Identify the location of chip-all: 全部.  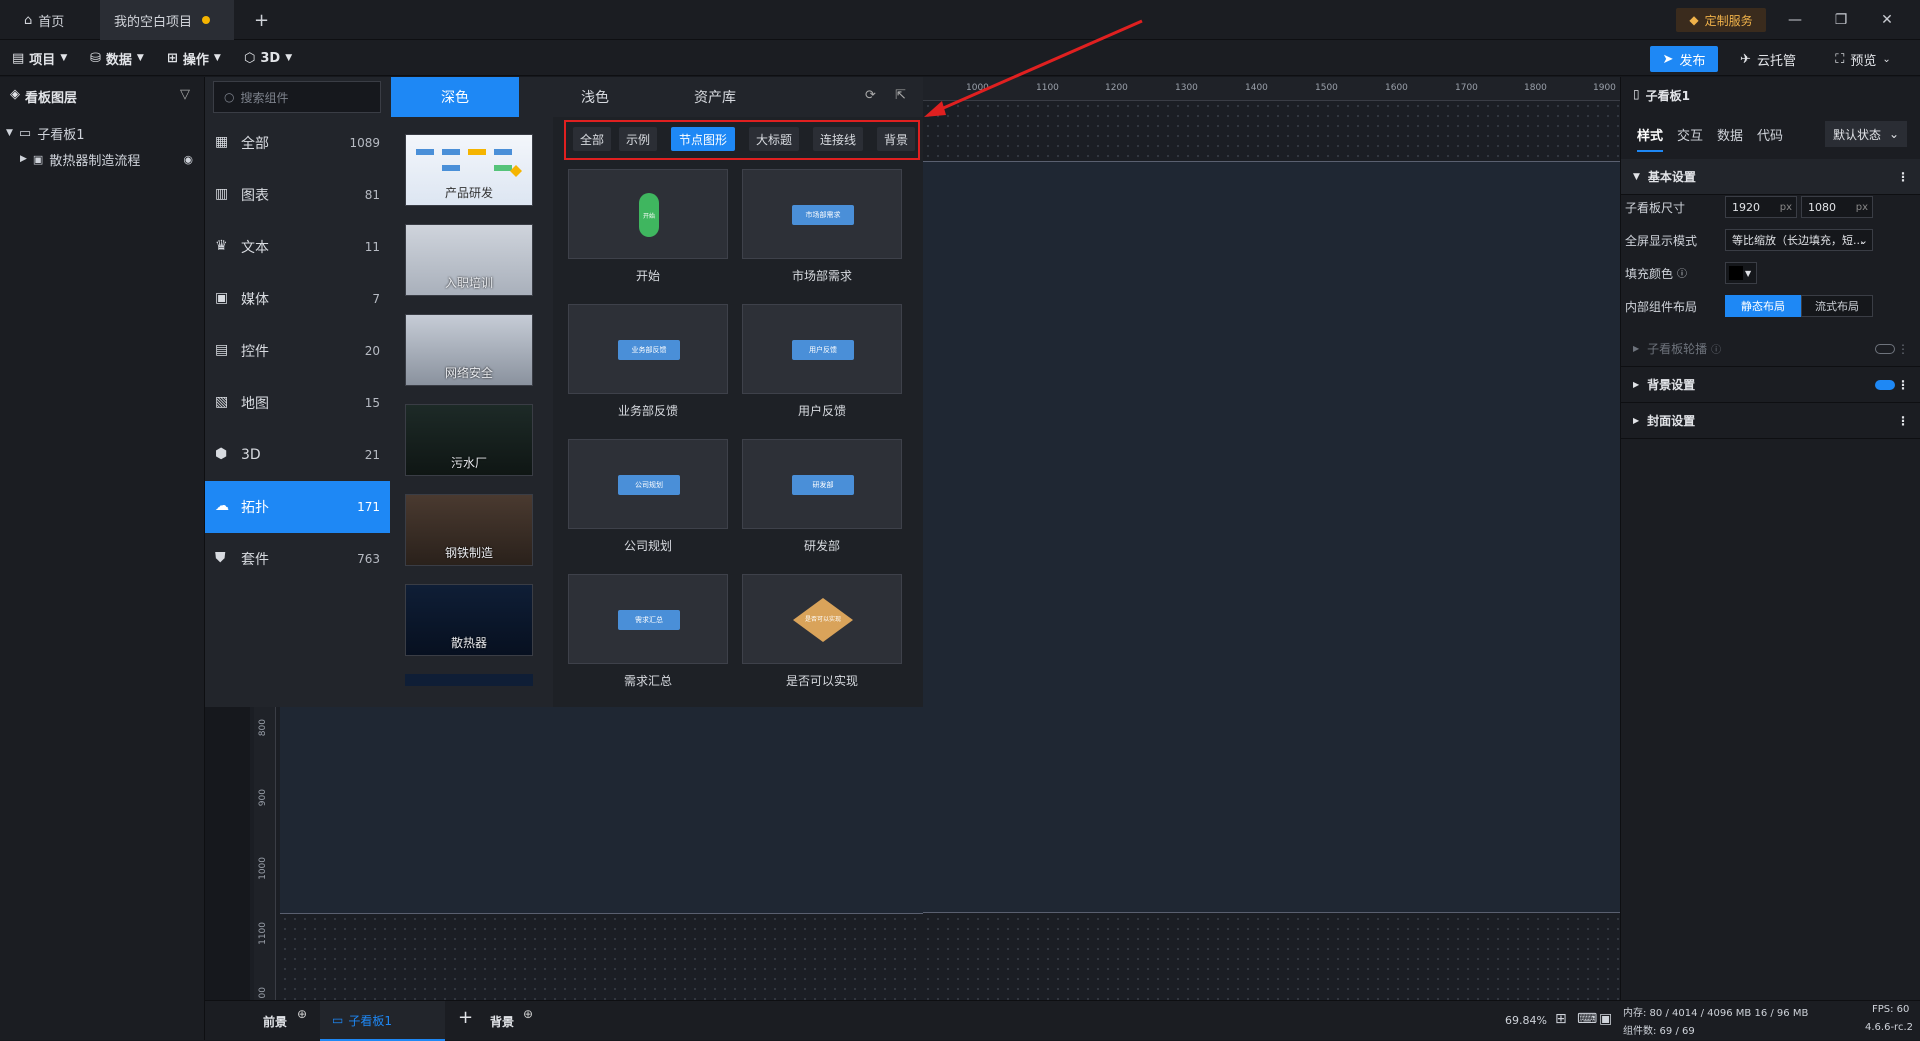
(592, 139).